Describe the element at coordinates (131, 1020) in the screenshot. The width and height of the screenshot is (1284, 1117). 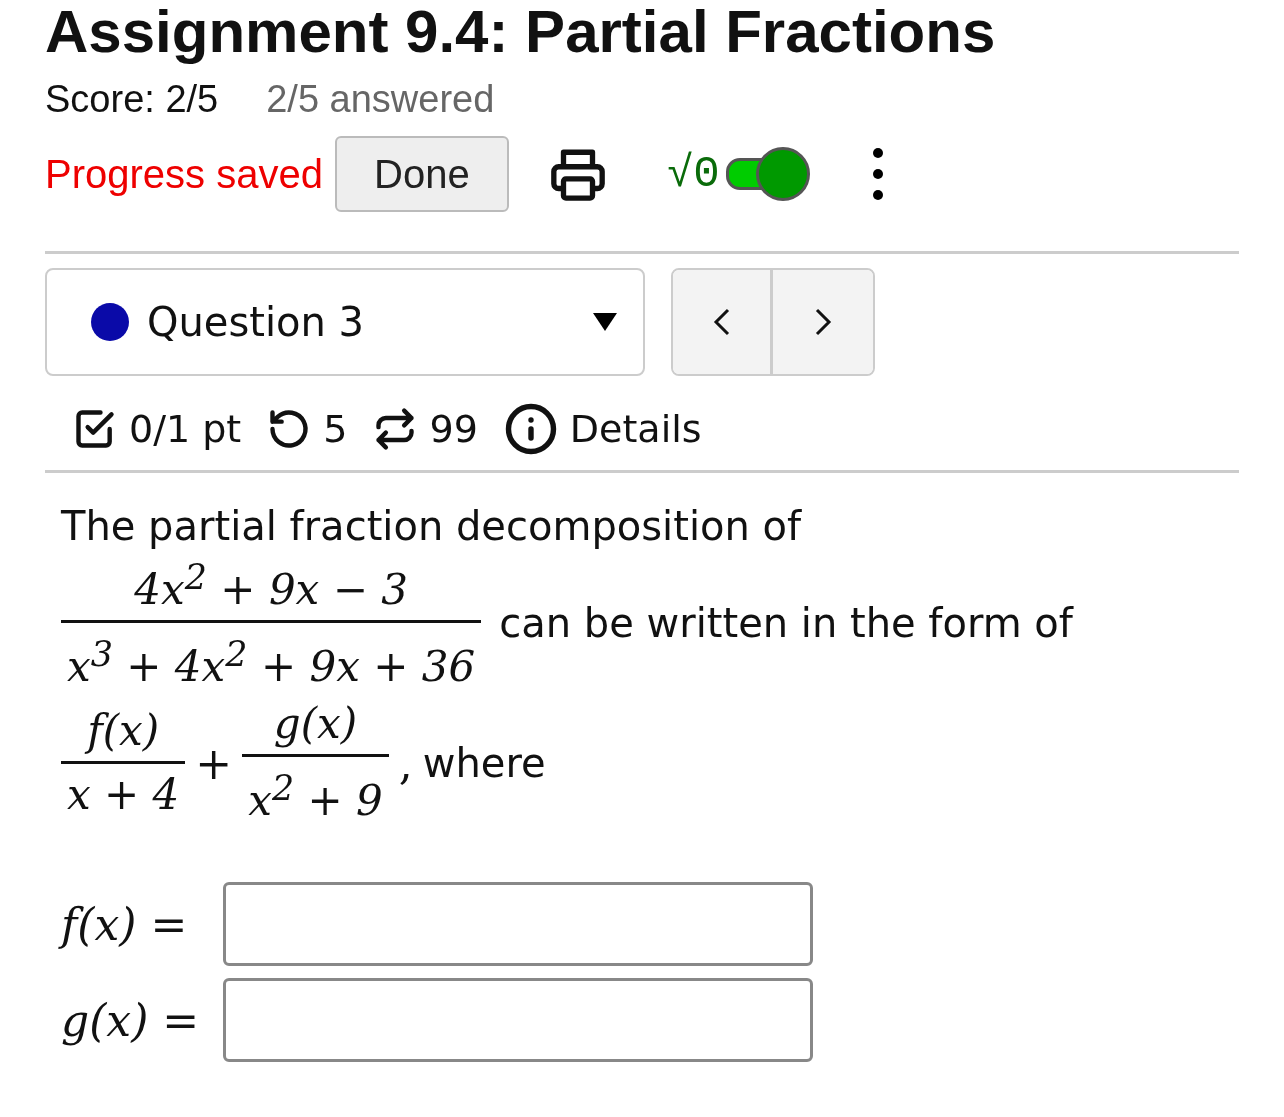
I see `answer-label: g(x) =` at that location.